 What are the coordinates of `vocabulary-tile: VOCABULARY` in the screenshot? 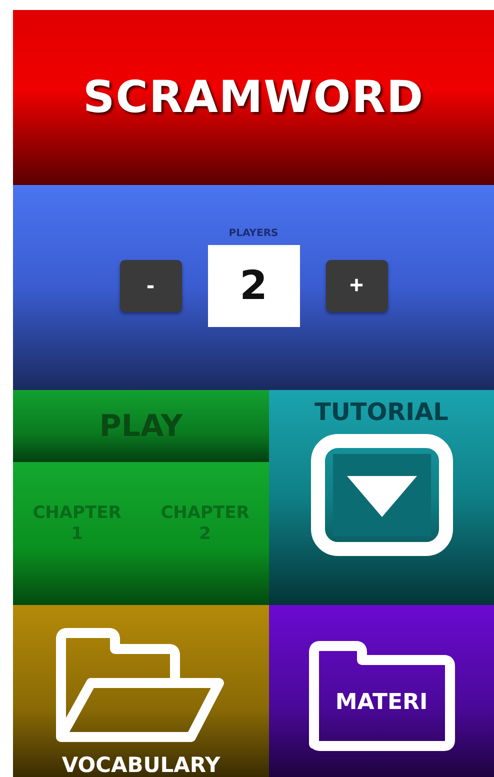 It's located at (141, 691).